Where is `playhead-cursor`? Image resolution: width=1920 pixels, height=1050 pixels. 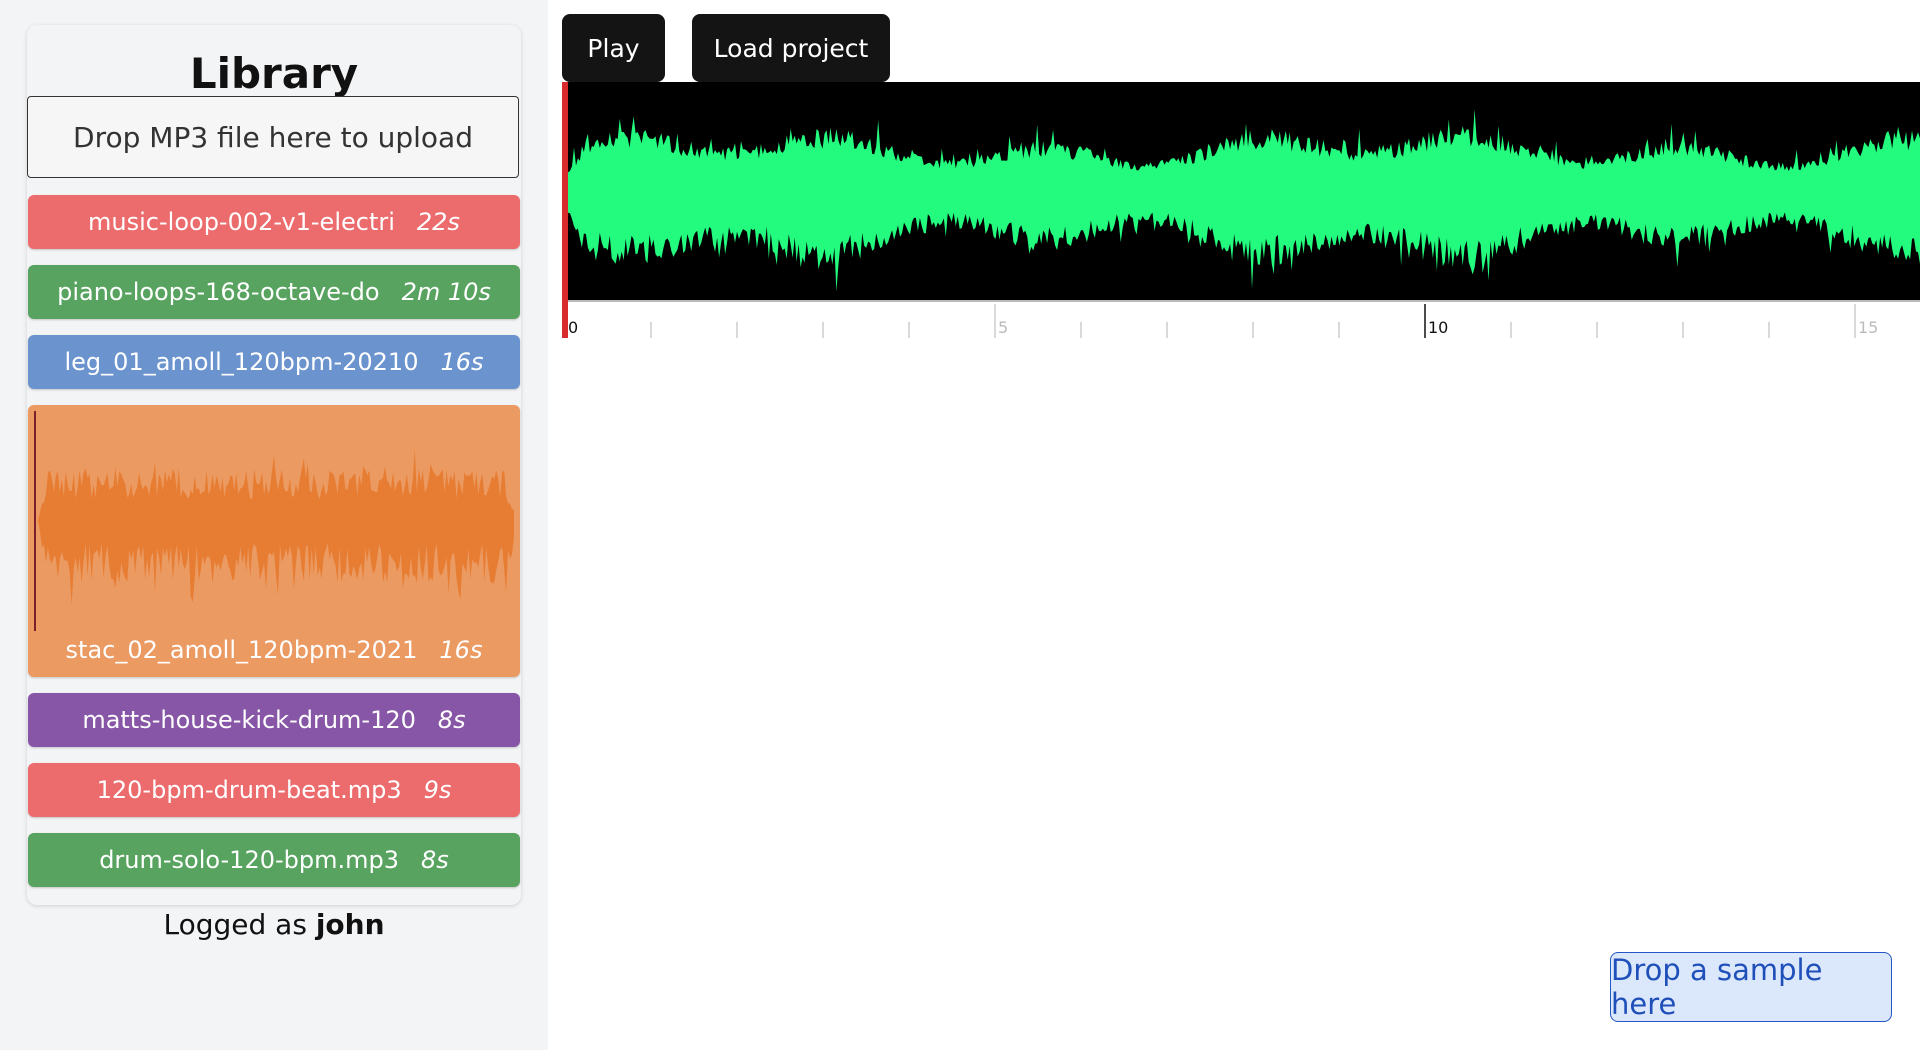 playhead-cursor is located at coordinates (565, 210).